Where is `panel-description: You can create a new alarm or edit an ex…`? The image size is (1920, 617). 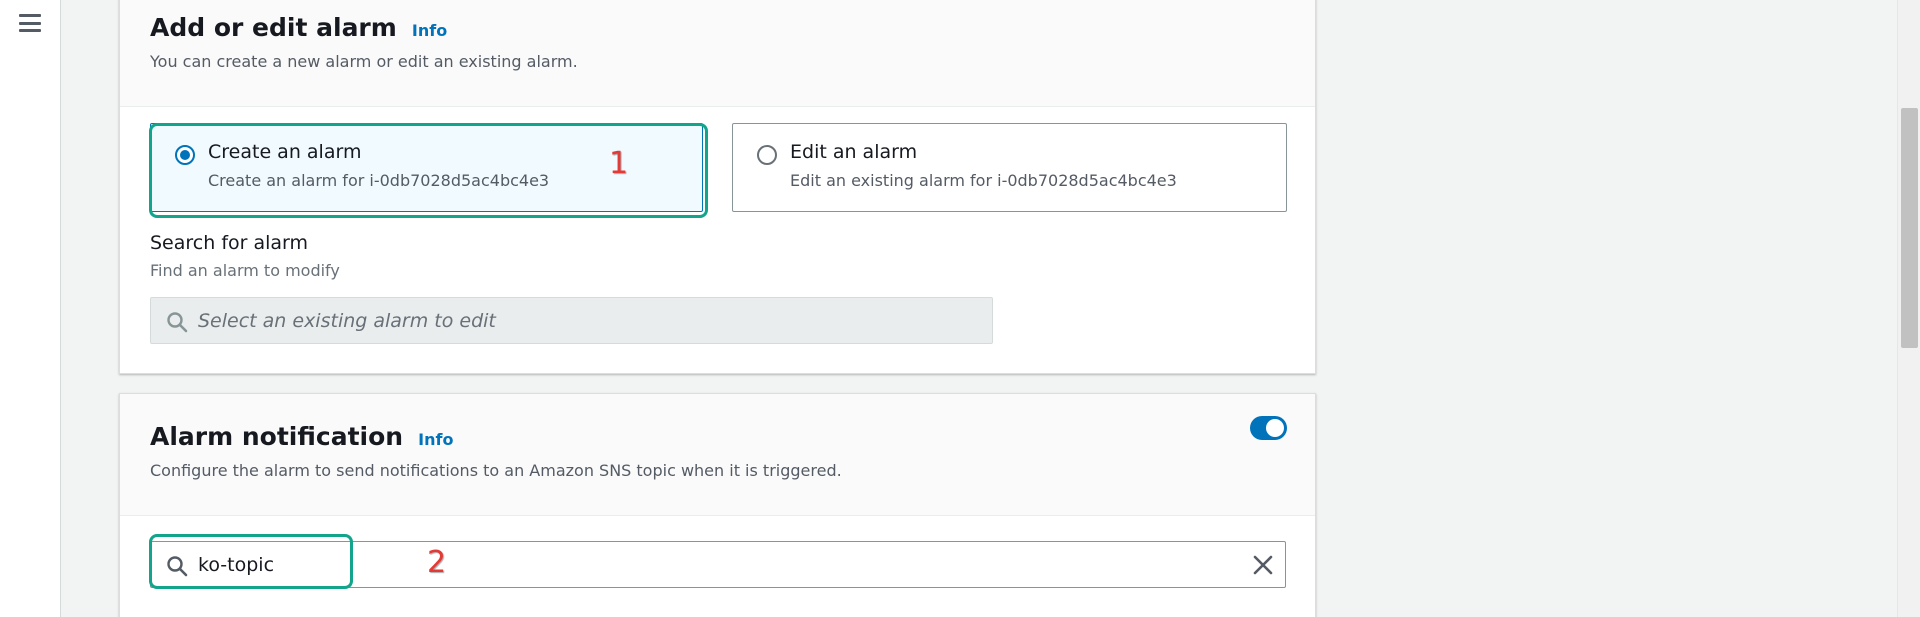
panel-description: You can create a new alarm or edit an ex… is located at coordinates (364, 61).